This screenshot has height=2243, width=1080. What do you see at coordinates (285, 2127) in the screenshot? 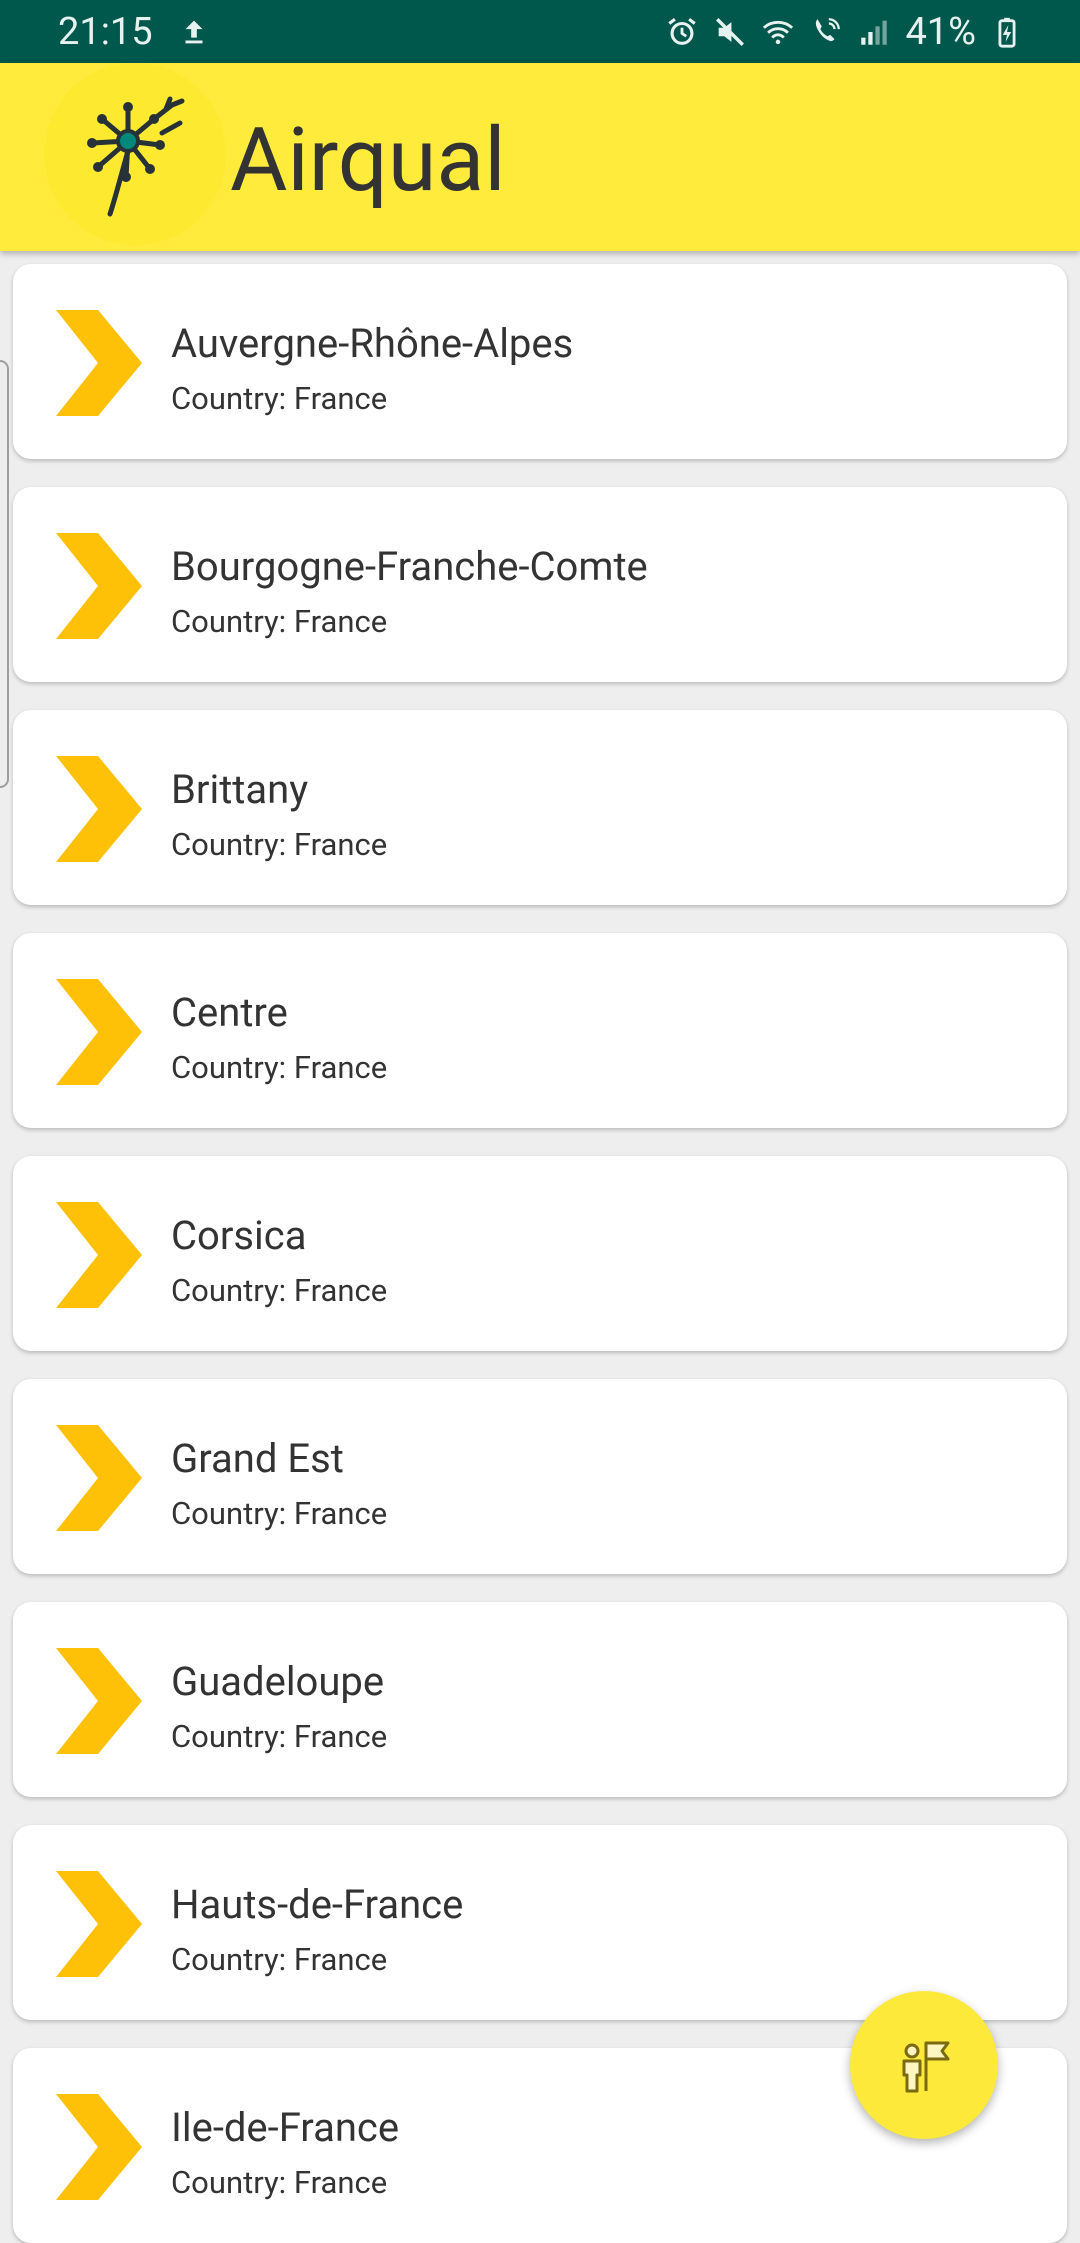
I see `region-name: Ile-de-France` at bounding box center [285, 2127].